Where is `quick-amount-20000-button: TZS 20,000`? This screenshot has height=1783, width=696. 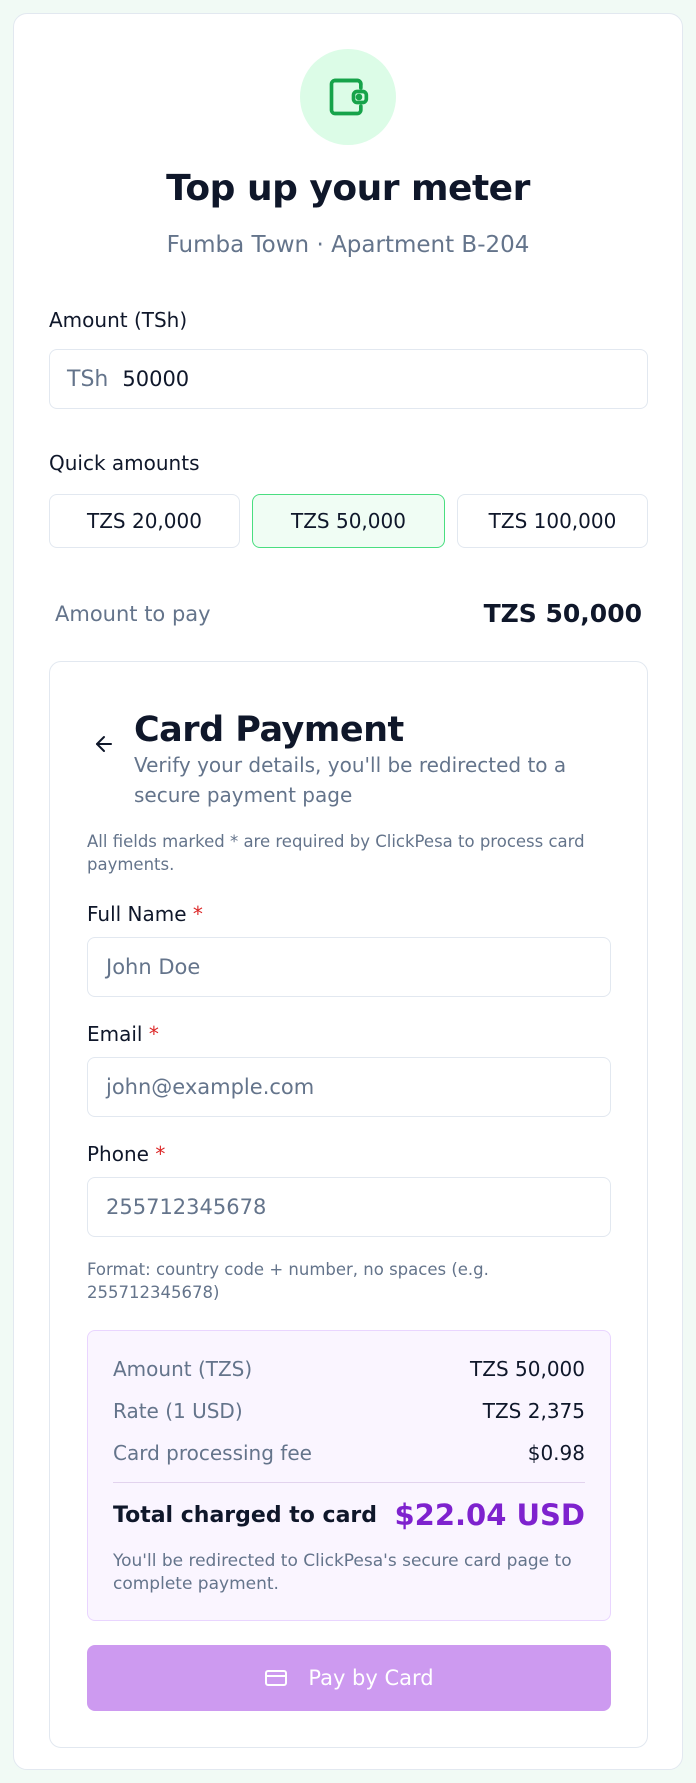 quick-amount-20000-button: TZS 20,000 is located at coordinates (144, 521).